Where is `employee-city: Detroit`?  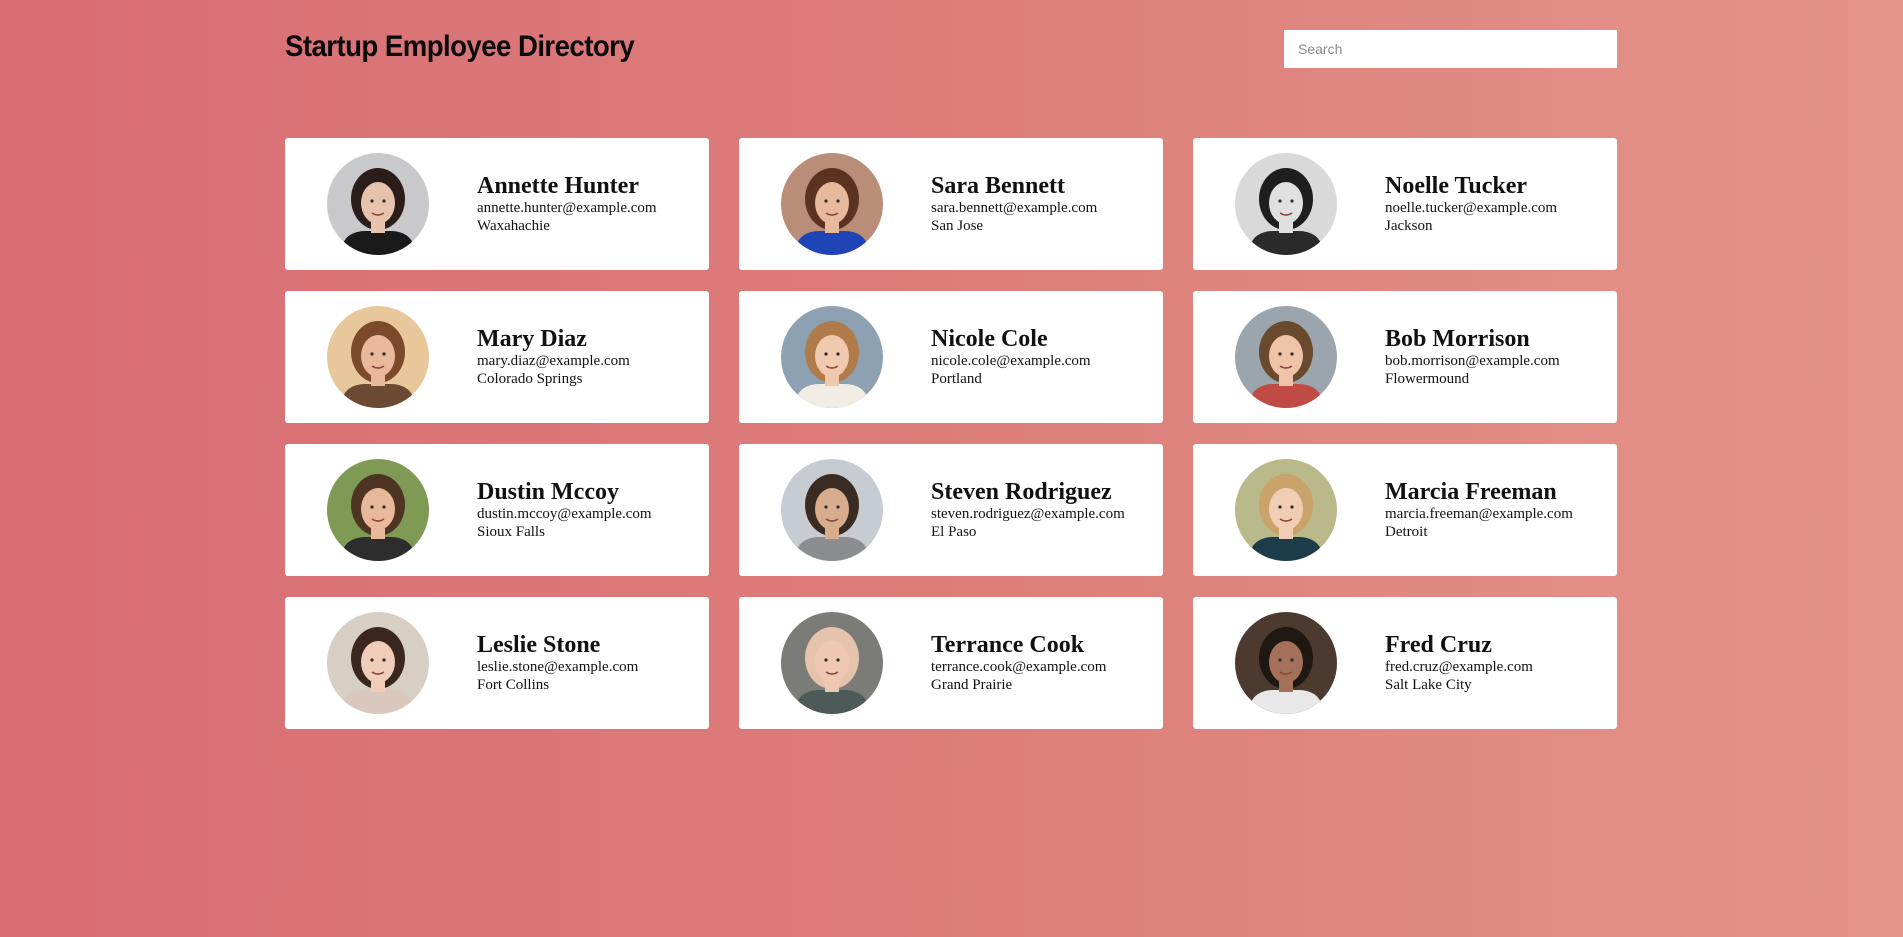 employee-city: Detroit is located at coordinates (1406, 532).